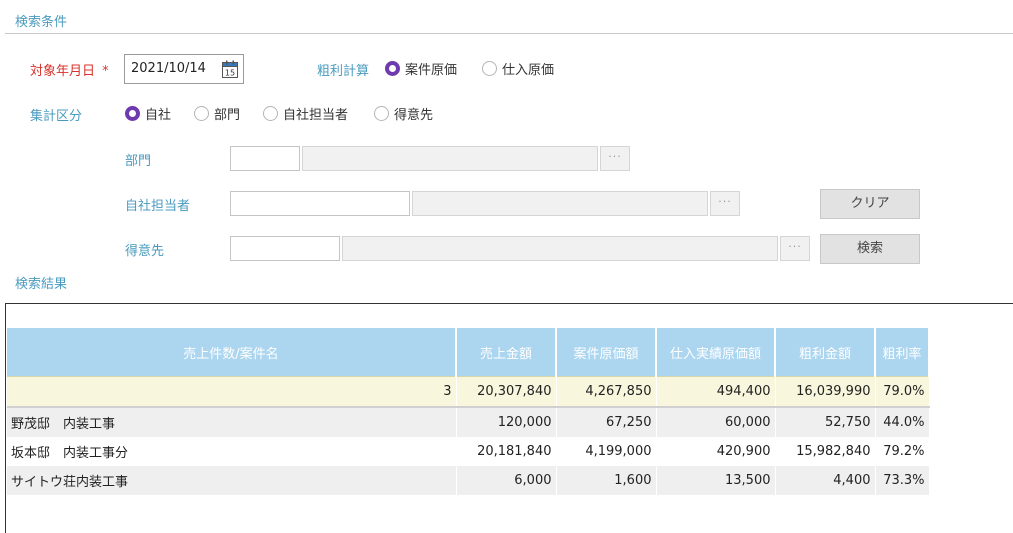  I want to click on header-sales: 売上金額, so click(506, 352).